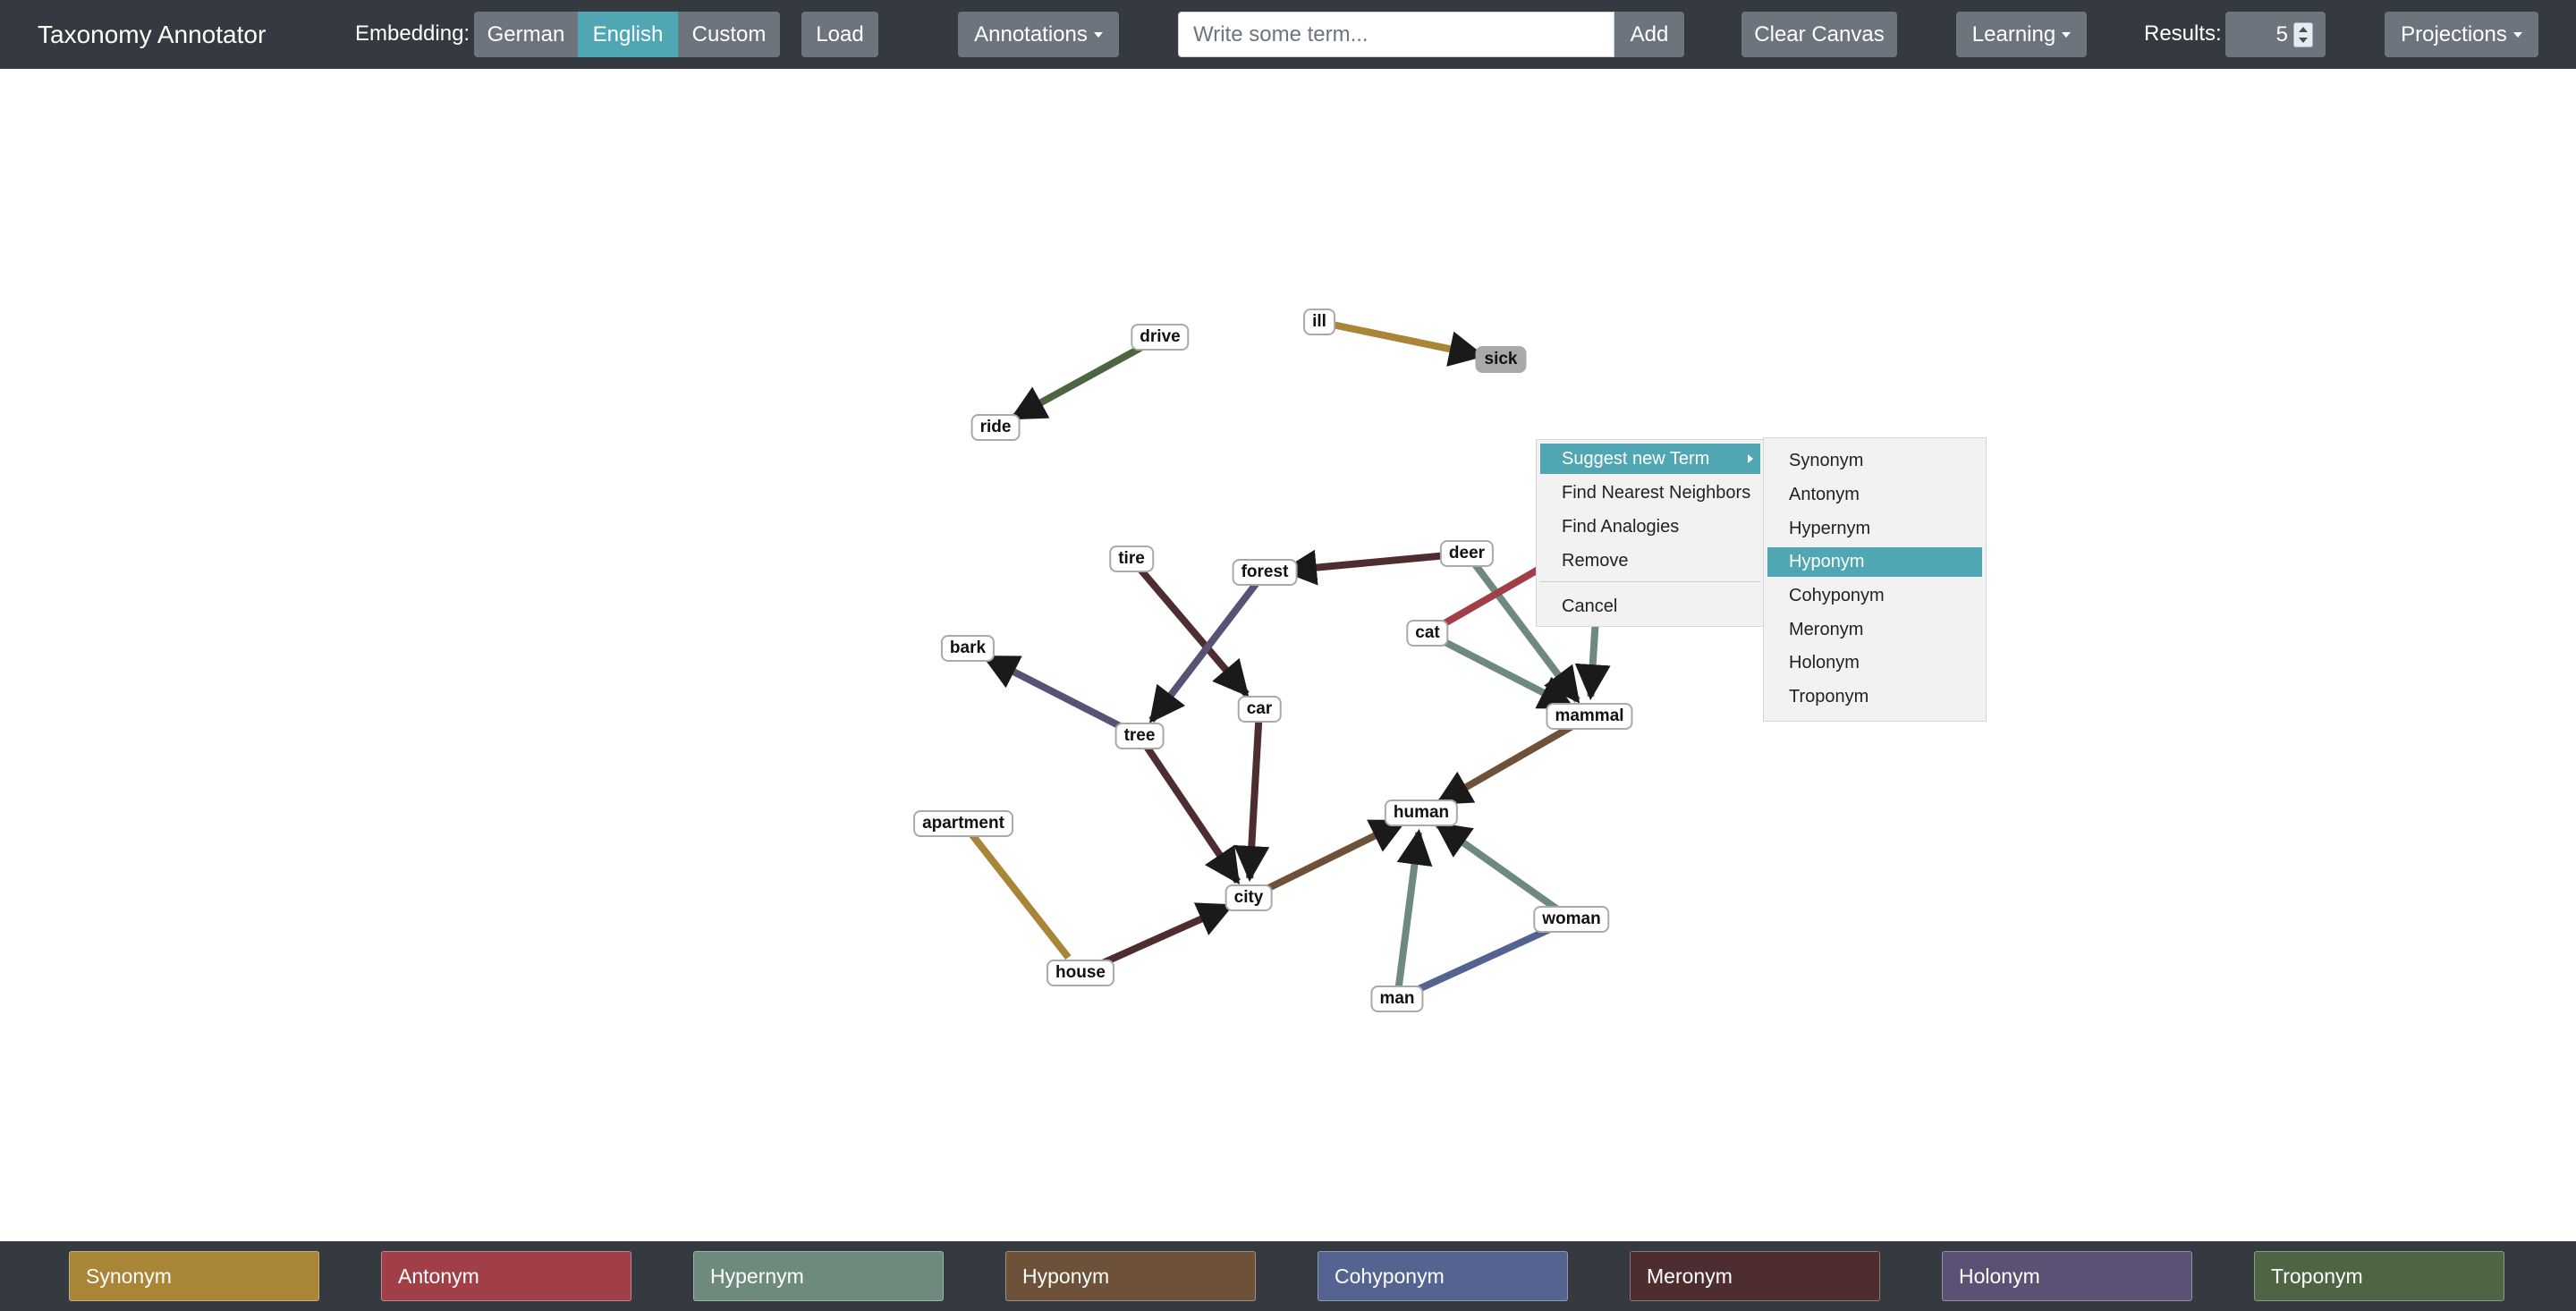 The height and width of the screenshot is (1311, 2576). I want to click on node-house: house, so click(1080, 973).